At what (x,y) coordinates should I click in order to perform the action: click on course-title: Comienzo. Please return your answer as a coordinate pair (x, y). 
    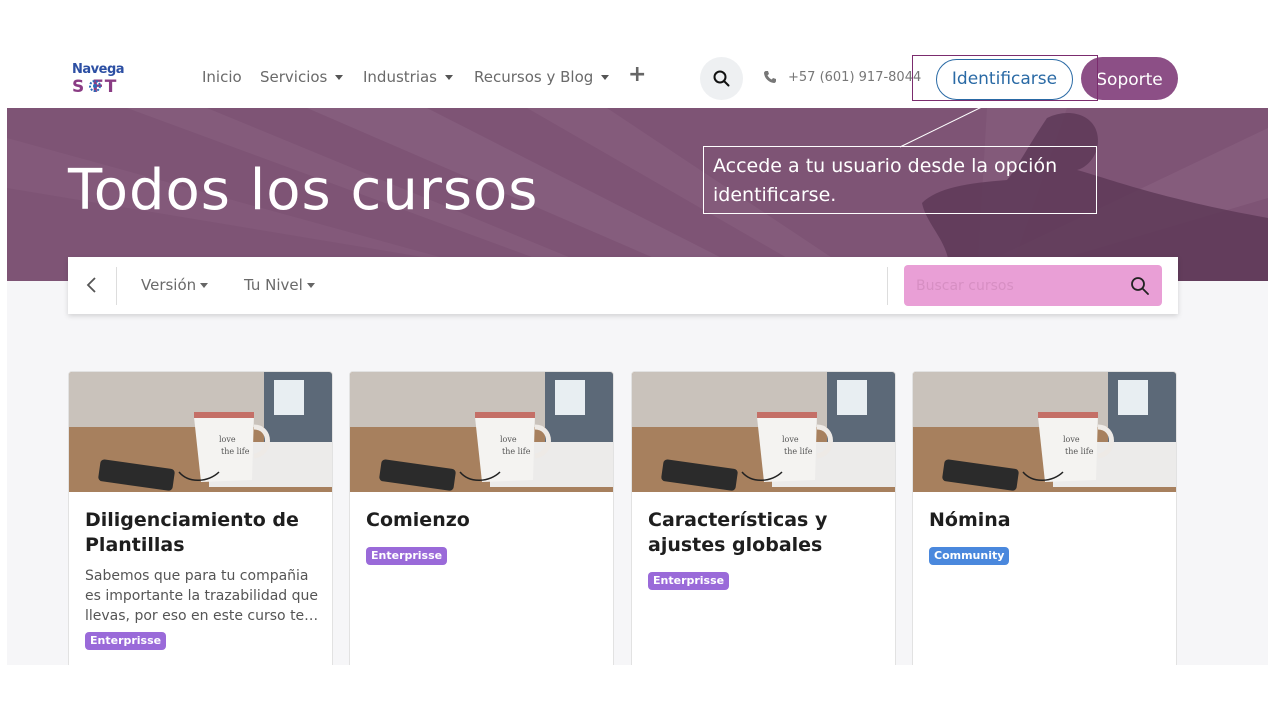
    Looking at the image, I should click on (484, 520).